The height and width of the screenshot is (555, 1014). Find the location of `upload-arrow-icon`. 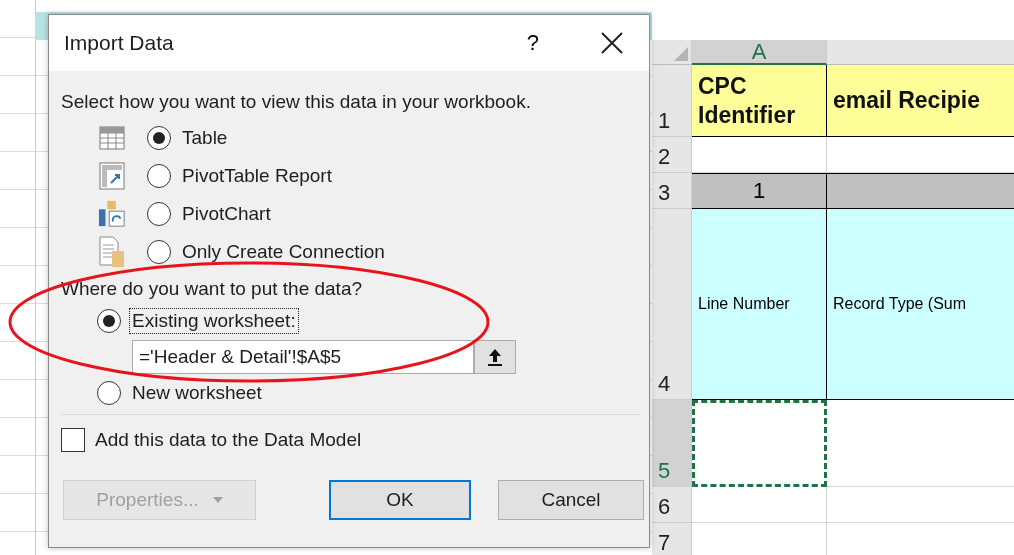

upload-arrow-icon is located at coordinates (495, 357).